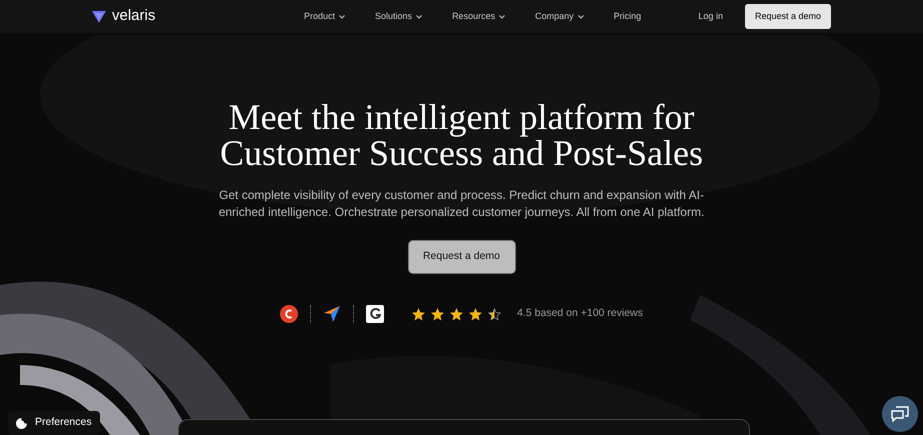 The image size is (923, 435). I want to click on paper-plane-icon, so click(332, 314).